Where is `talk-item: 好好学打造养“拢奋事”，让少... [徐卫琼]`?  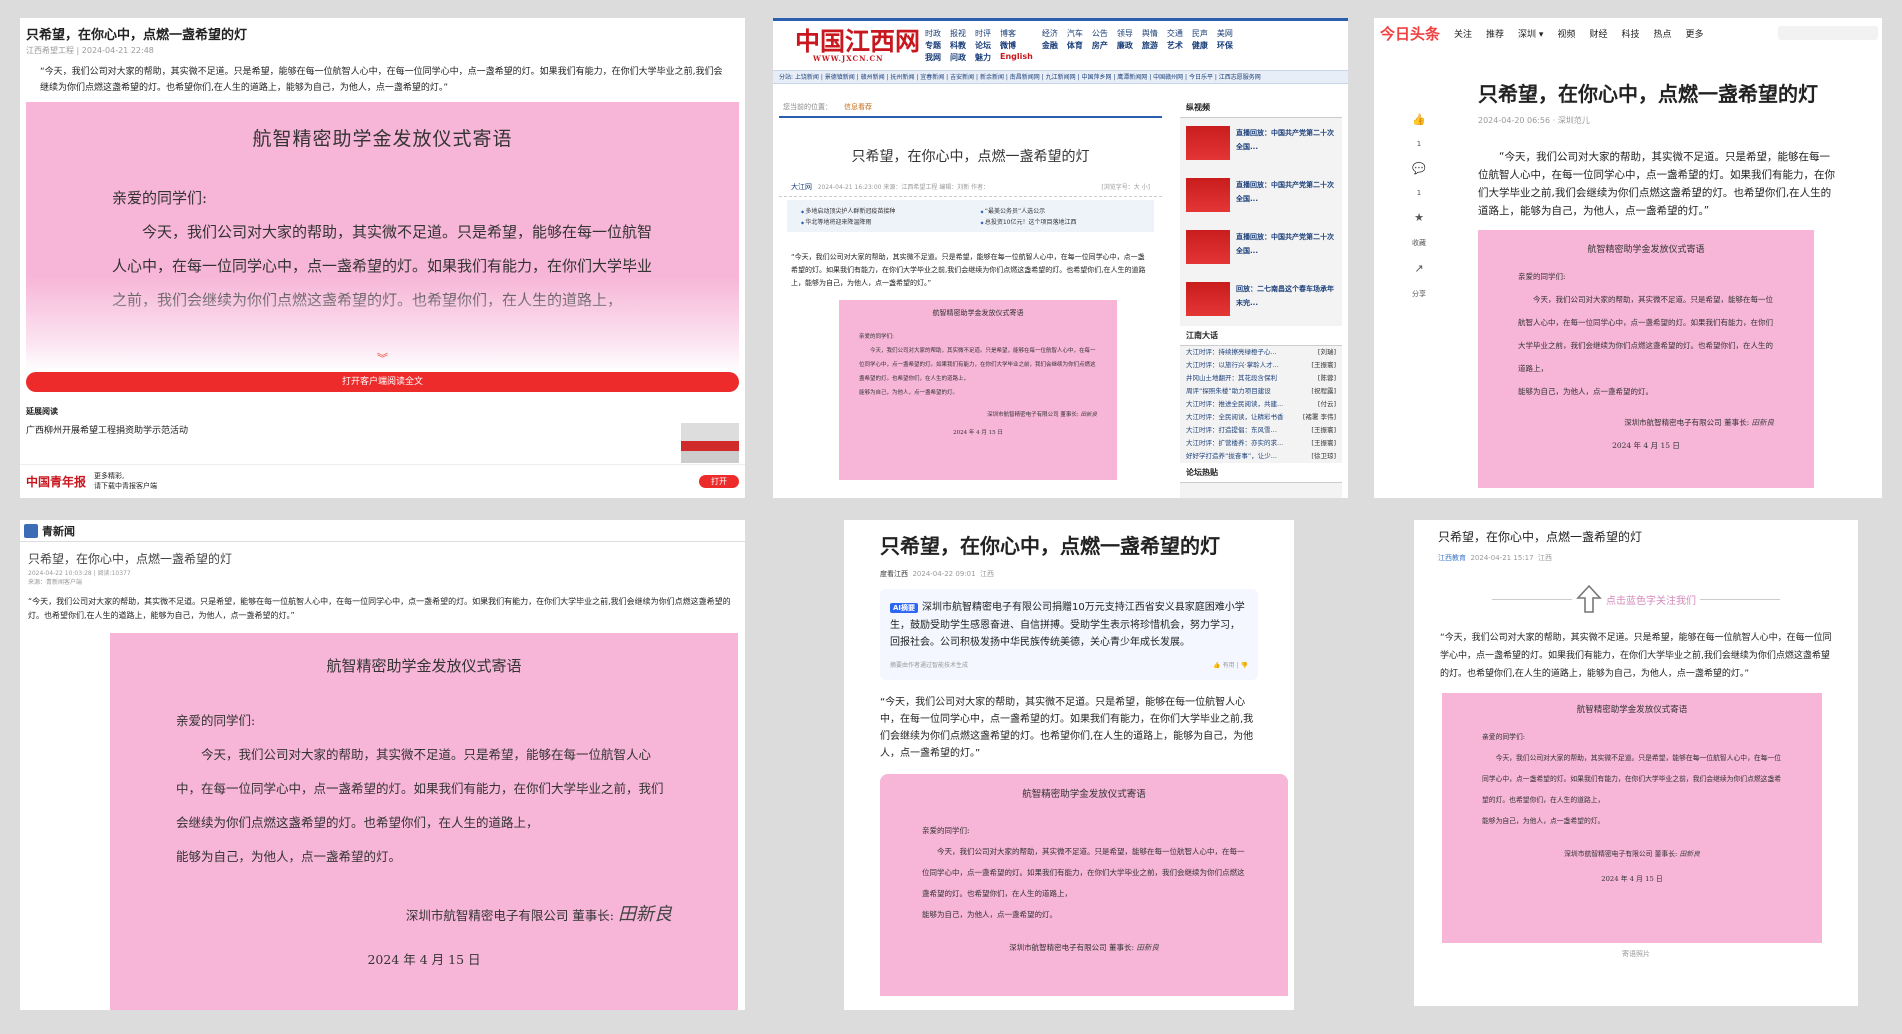 talk-item: 好好学打造养“拢奋事”，让少... [徐卫琼] is located at coordinates (1261, 456).